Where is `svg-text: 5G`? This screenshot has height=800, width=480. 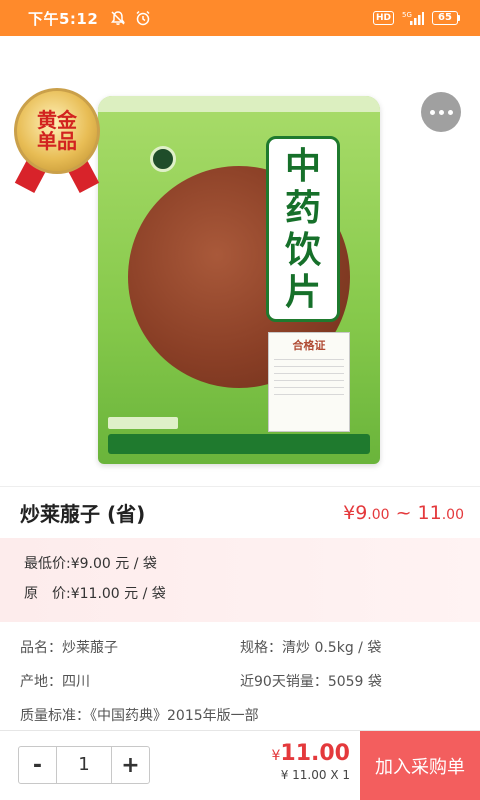 svg-text: 5G is located at coordinates (407, 15).